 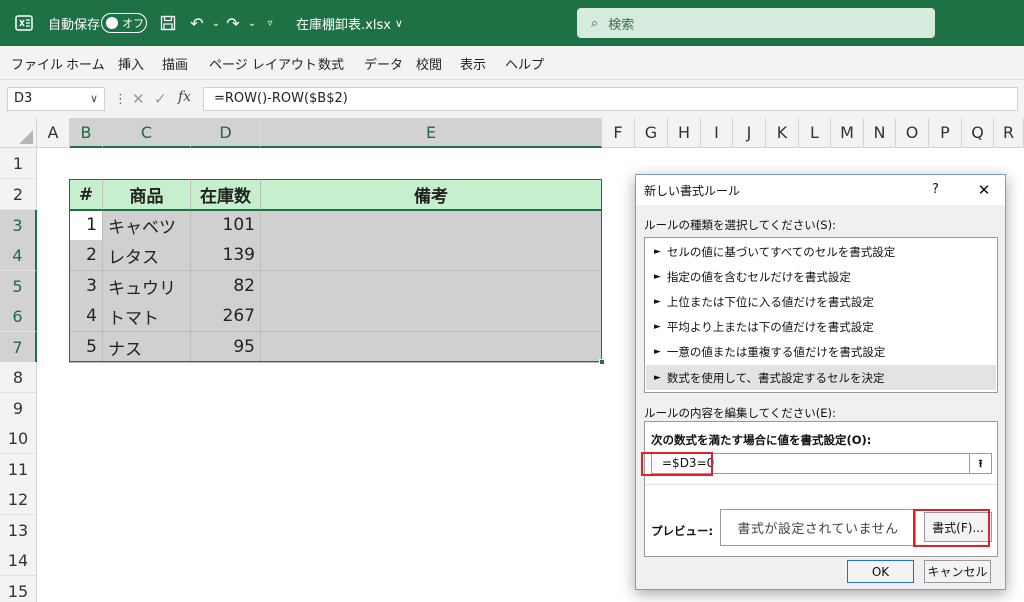 I want to click on table-cell-no: 4, so click(x=86, y=316).